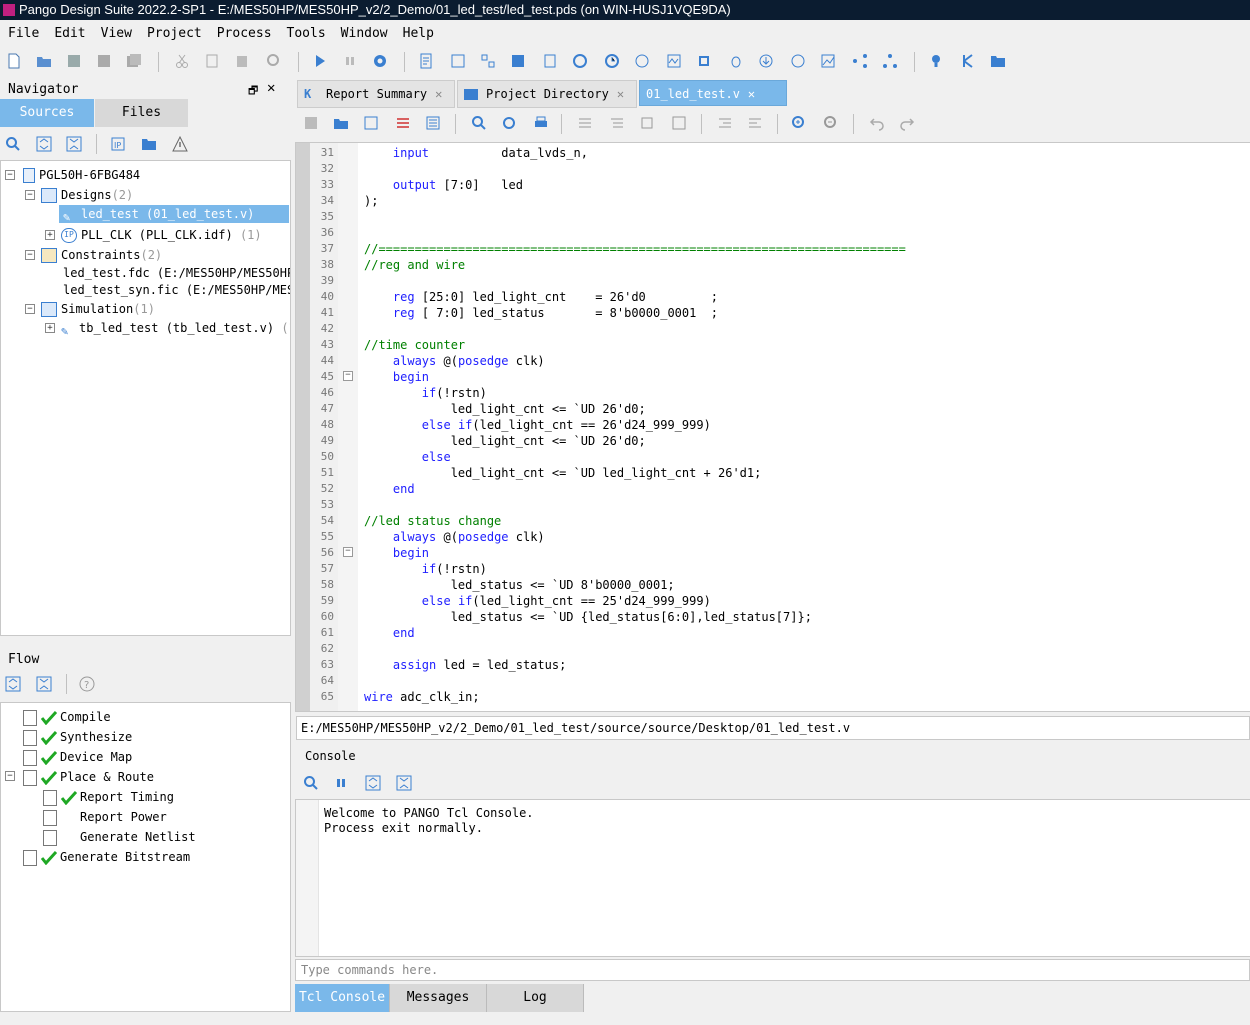 This screenshot has width=1250, height=1025. I want to click on flow-item-compile: Compile, so click(67, 717).